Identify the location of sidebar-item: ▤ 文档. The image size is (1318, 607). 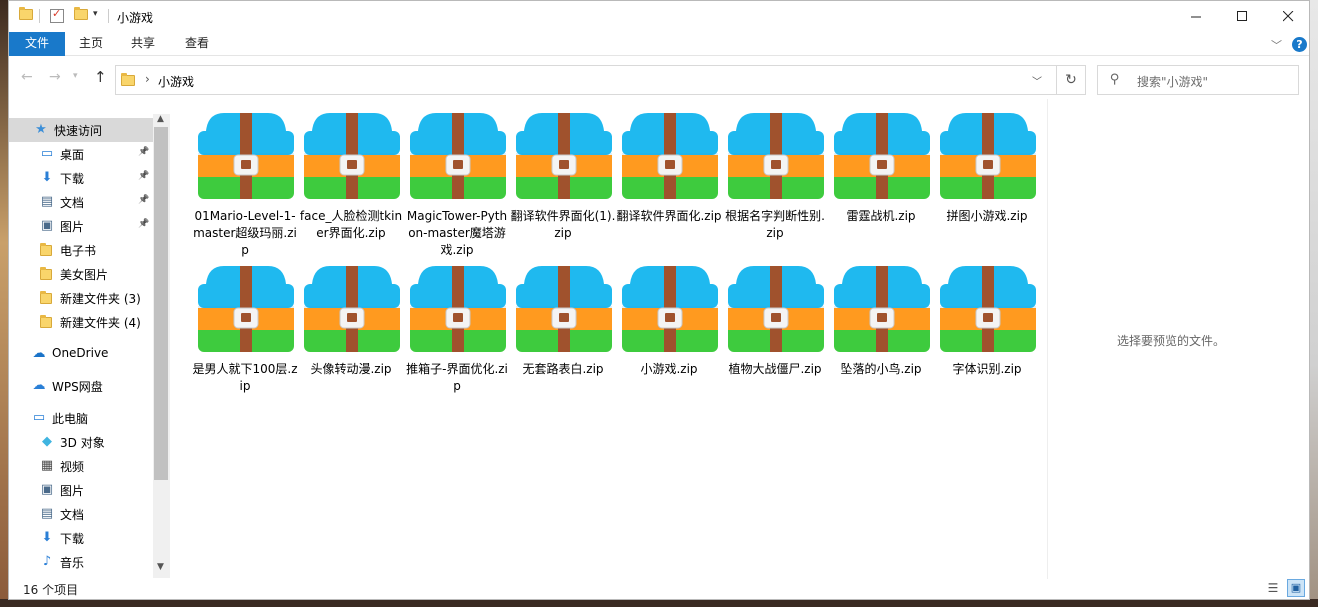
(81, 514).